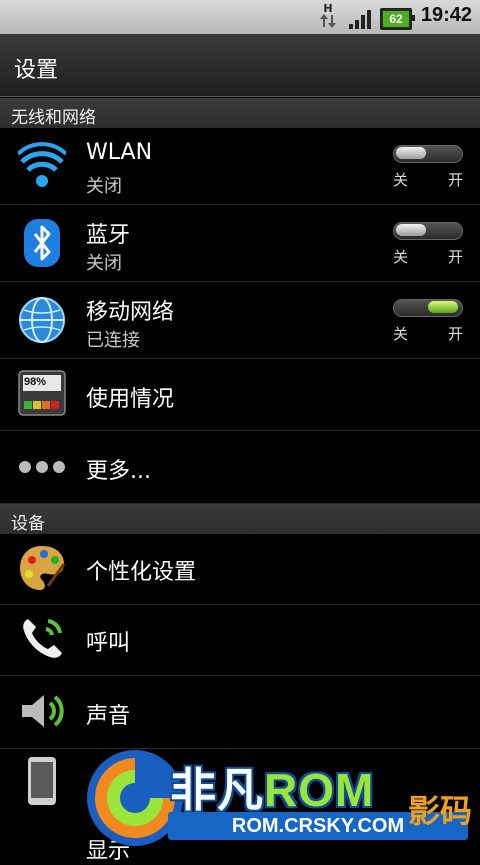 This screenshot has height=865, width=480. What do you see at coordinates (240, 65) in the screenshot?
I see `title-bar: 设置` at bounding box center [240, 65].